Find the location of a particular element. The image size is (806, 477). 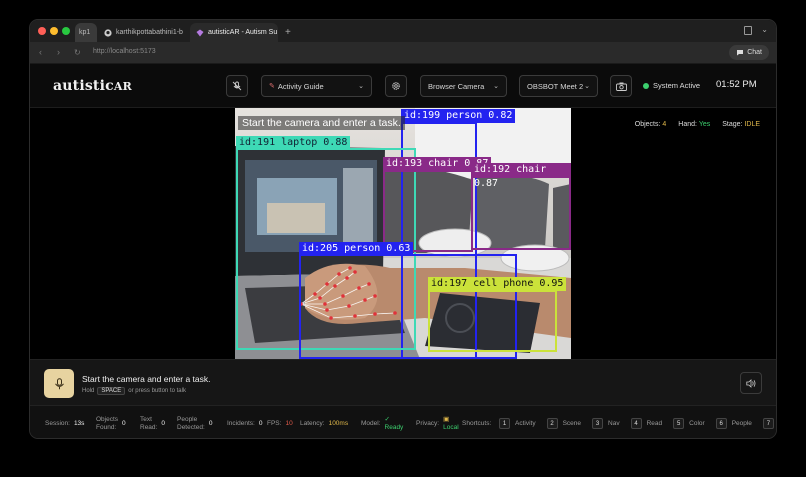

system-status: System Active is located at coordinates (671, 85).